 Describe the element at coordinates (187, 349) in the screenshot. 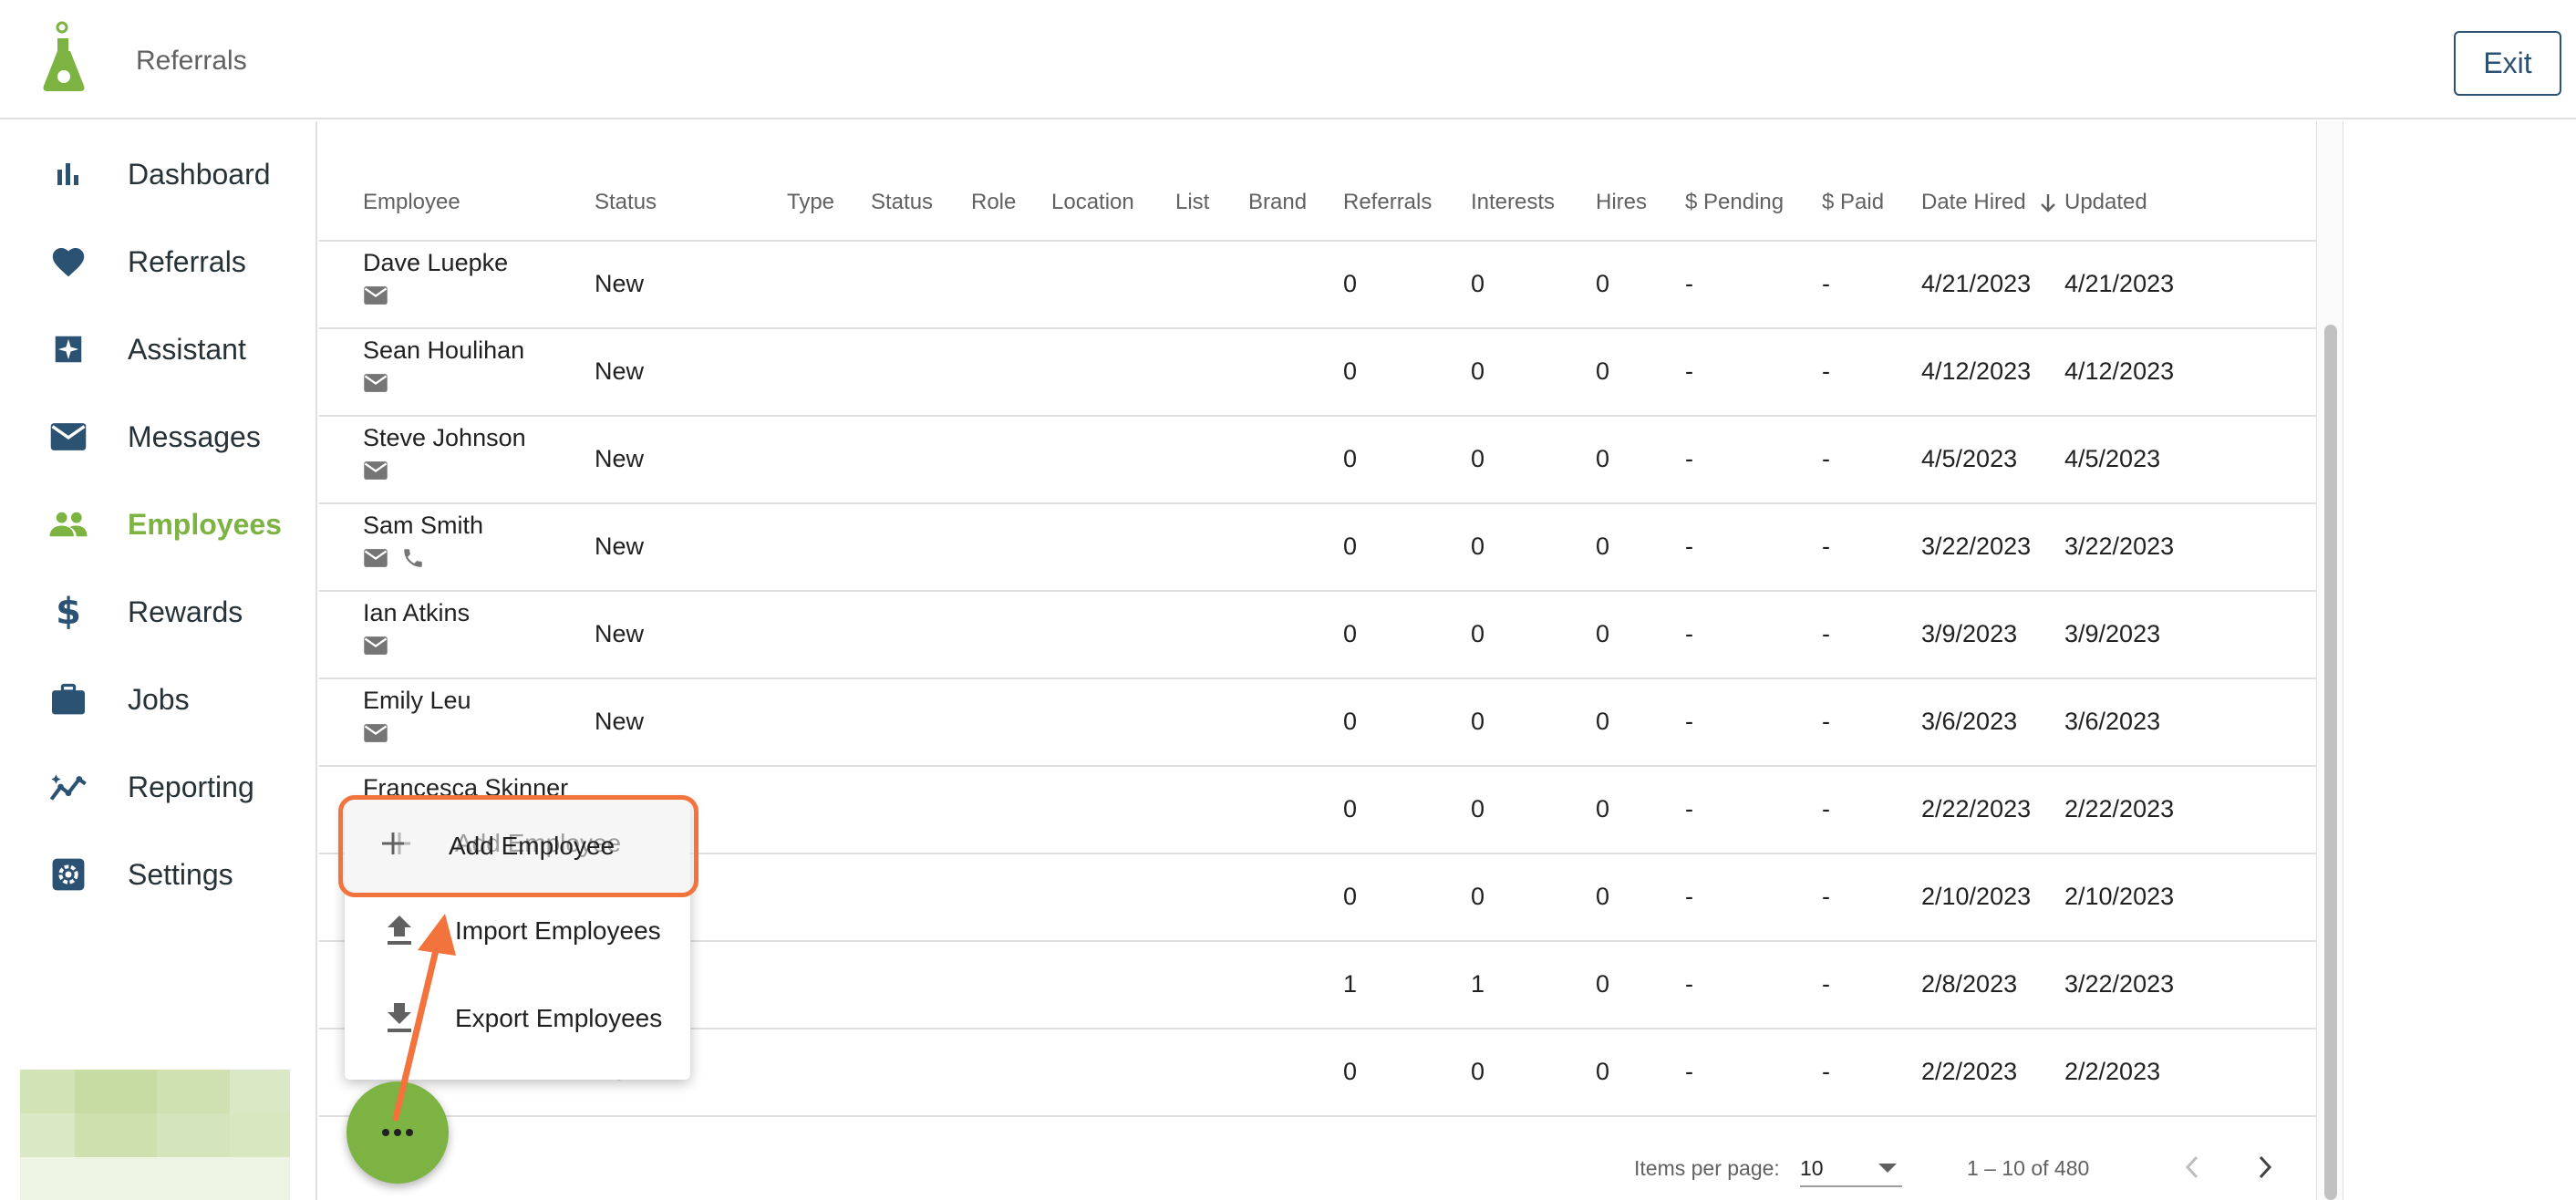

I see `sidebar-item-label: Assistant` at that location.